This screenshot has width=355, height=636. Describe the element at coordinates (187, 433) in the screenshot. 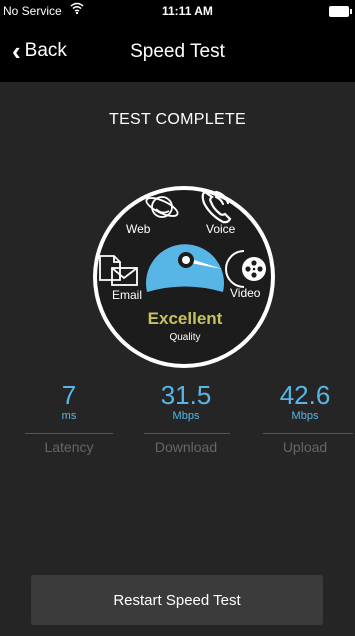

I see `download-divider` at that location.